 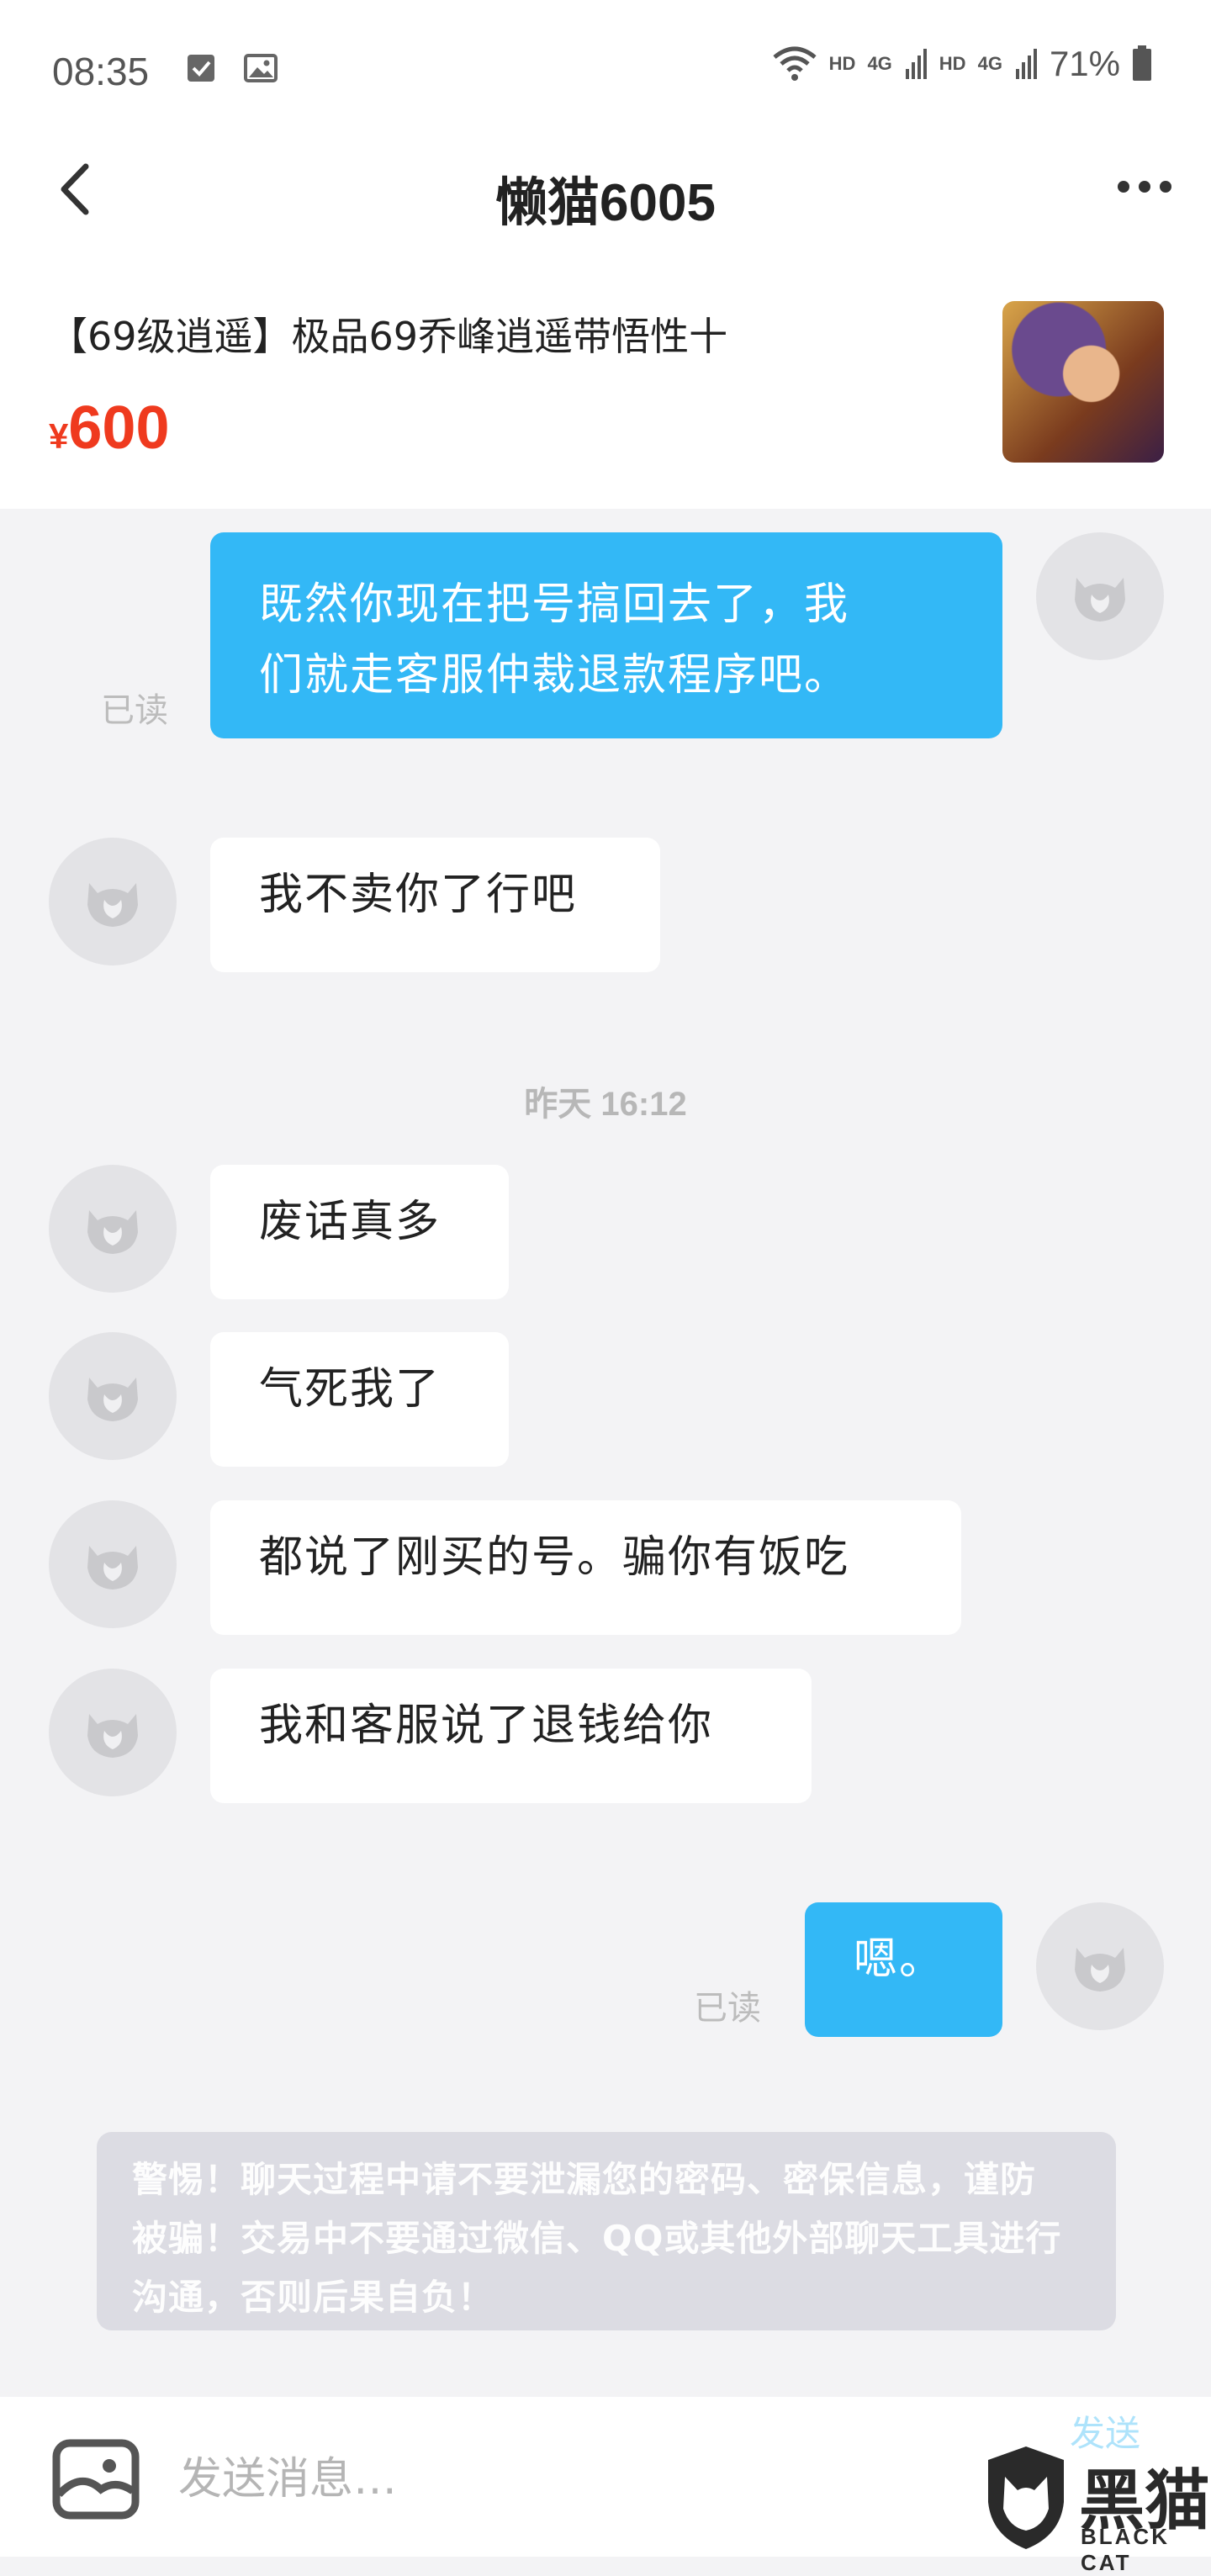 I want to click on hd-label-2: HD, so click(x=952, y=63).